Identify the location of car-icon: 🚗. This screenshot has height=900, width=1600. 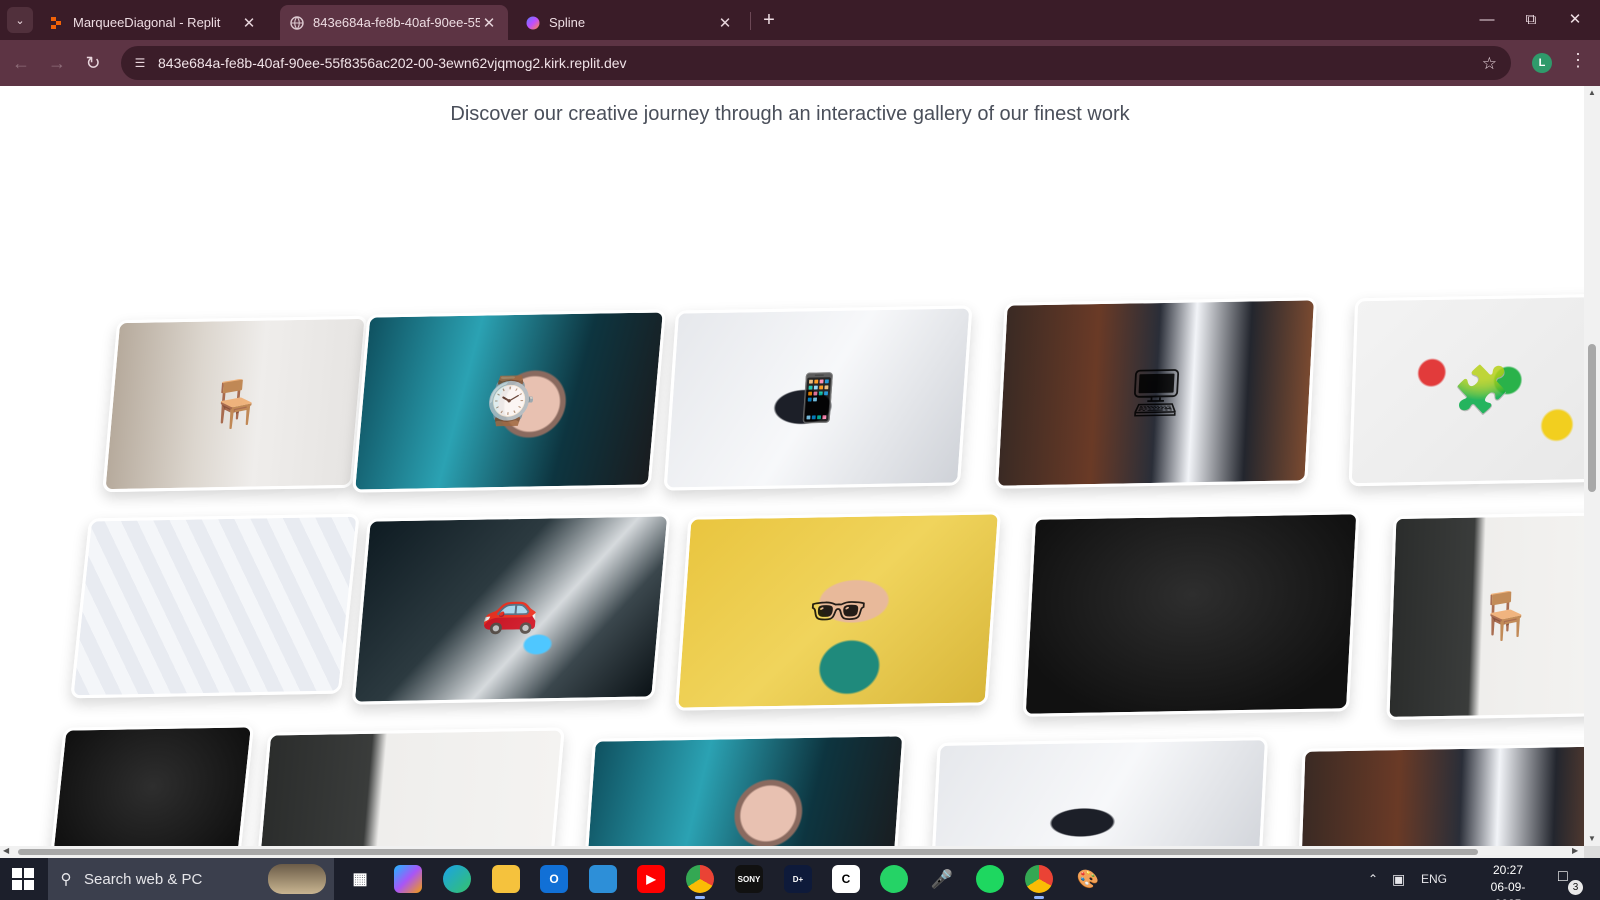
(511, 608).